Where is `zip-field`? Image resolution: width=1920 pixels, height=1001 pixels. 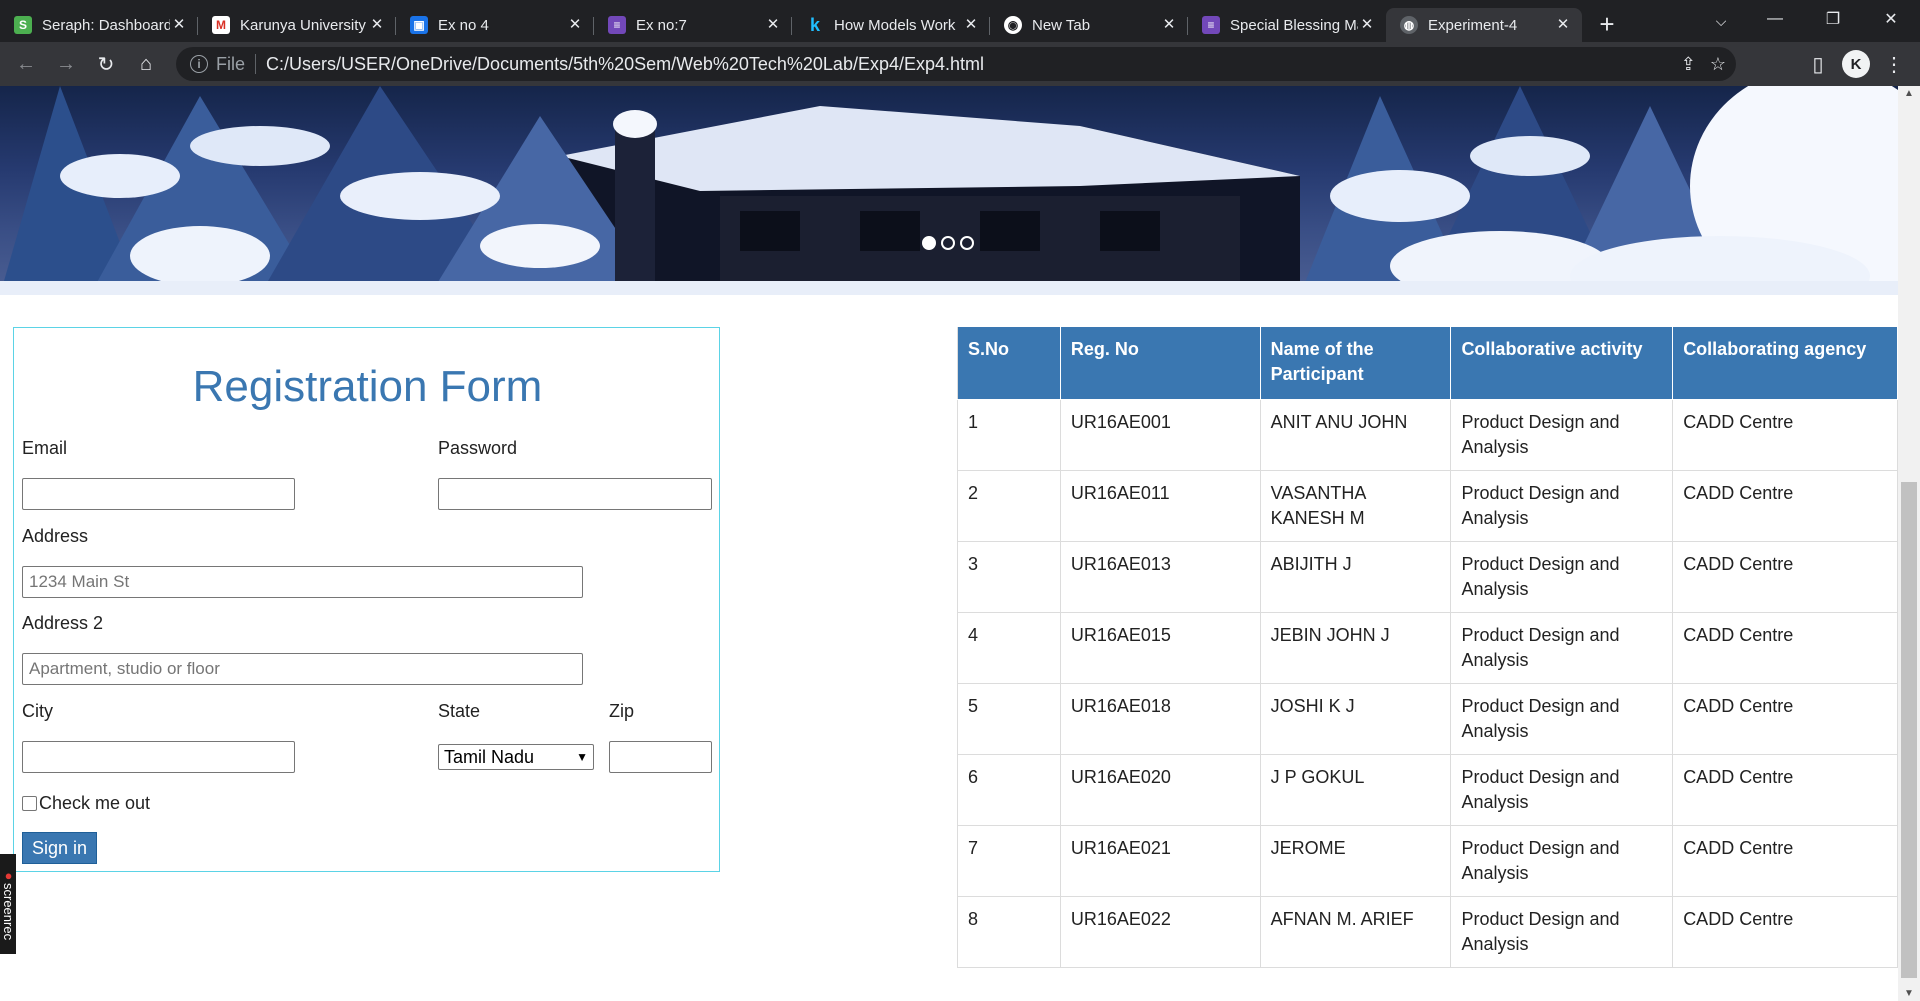 zip-field is located at coordinates (660, 757).